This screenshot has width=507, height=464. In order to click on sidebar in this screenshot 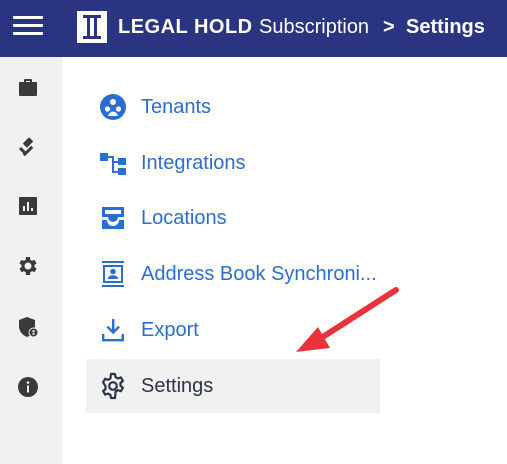, I will do `click(31, 260)`.